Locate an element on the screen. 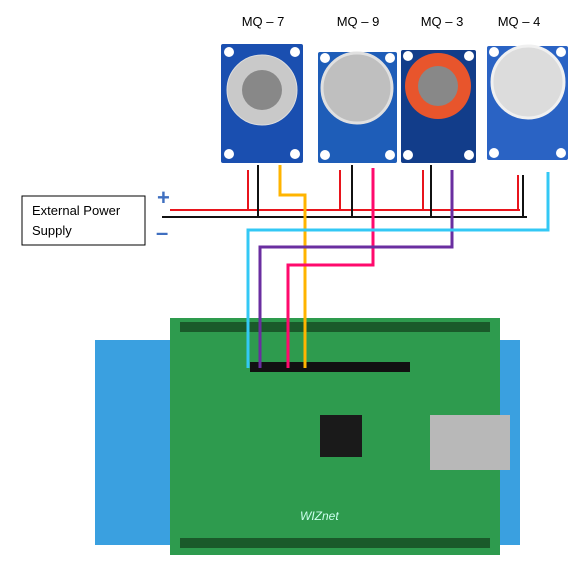 Image resolution: width=584 pixels, height=569 pixels. sensor-mq9 is located at coordinates (357, 107).